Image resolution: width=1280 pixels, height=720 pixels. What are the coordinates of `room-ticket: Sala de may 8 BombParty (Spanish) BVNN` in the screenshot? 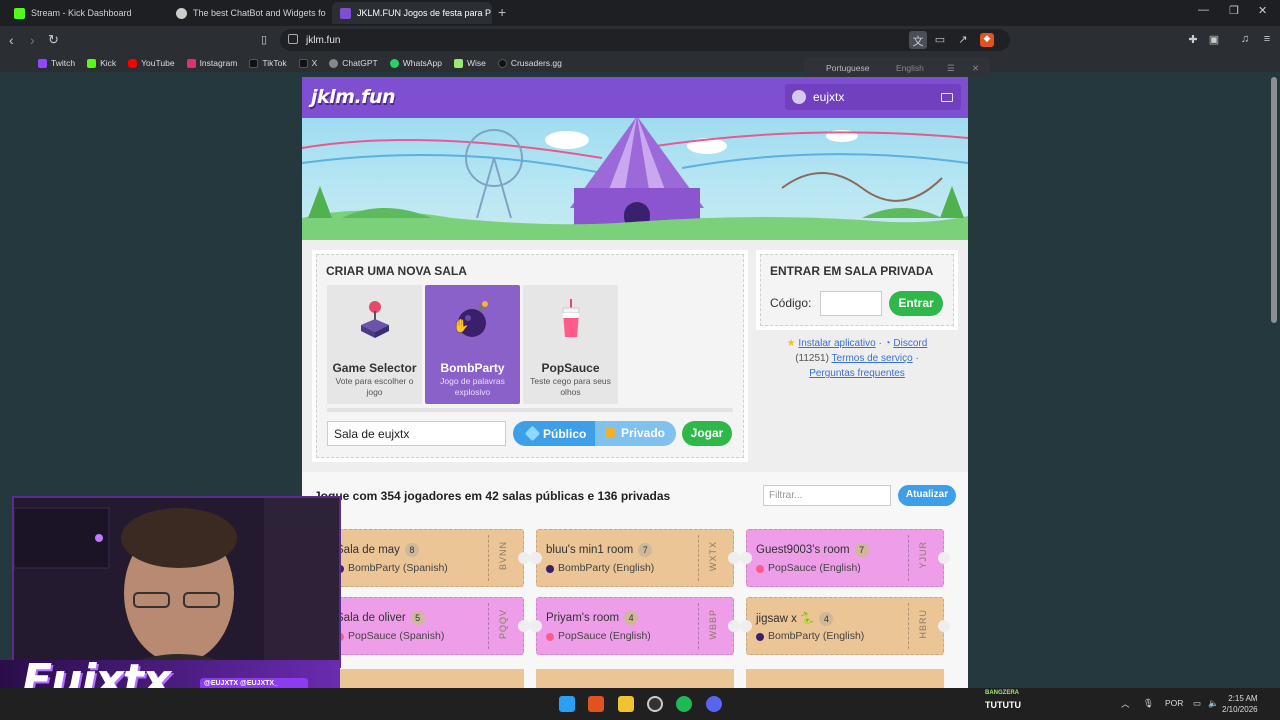 It's located at (425, 558).